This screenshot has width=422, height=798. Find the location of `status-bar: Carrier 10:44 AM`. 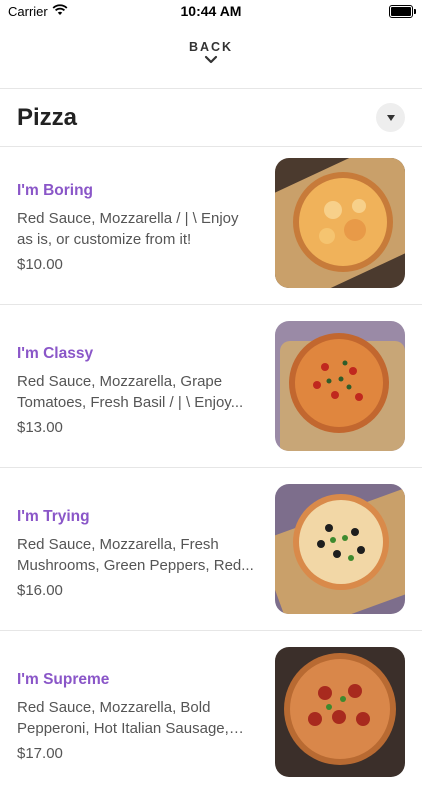

status-bar: Carrier 10:44 AM is located at coordinates (211, 12).